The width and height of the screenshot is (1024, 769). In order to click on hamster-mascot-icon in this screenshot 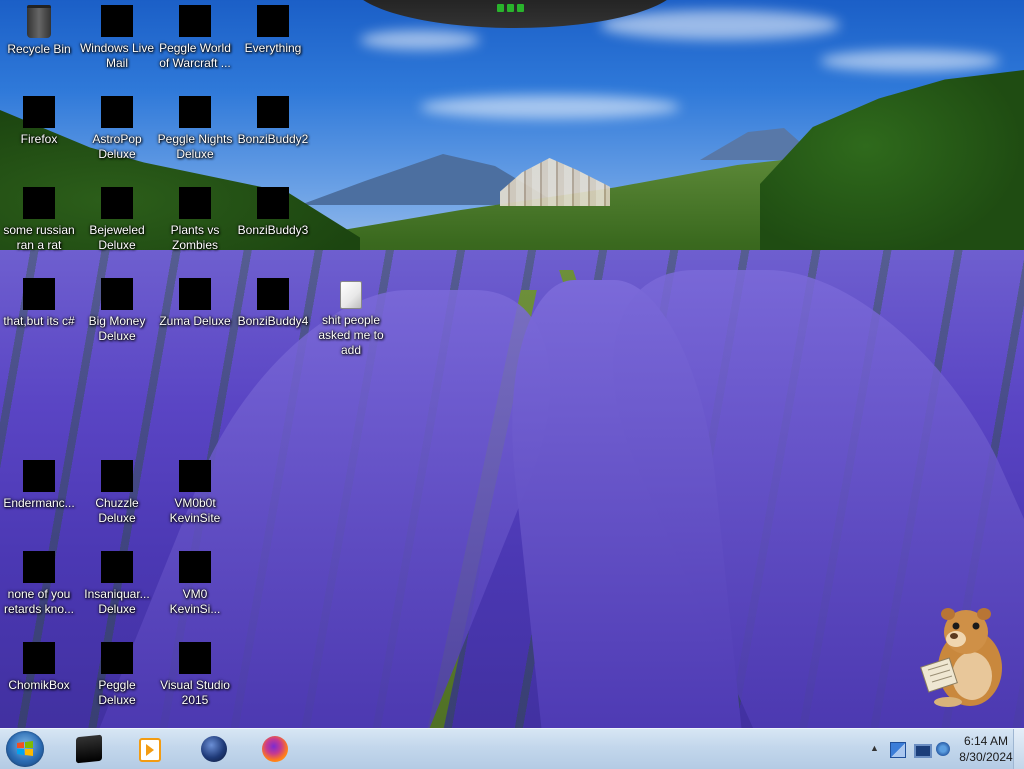, I will do `click(963, 658)`.